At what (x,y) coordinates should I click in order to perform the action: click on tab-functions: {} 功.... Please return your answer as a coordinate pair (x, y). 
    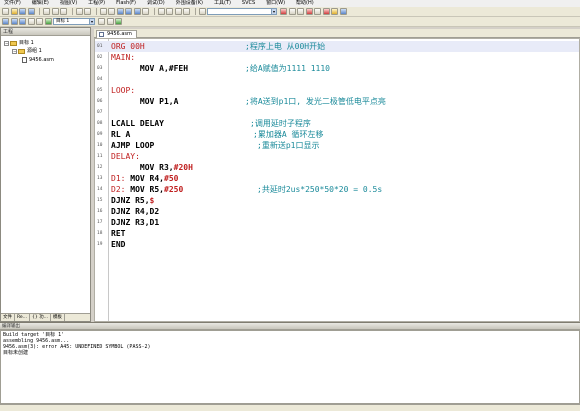
    Looking at the image, I should click on (40, 317).